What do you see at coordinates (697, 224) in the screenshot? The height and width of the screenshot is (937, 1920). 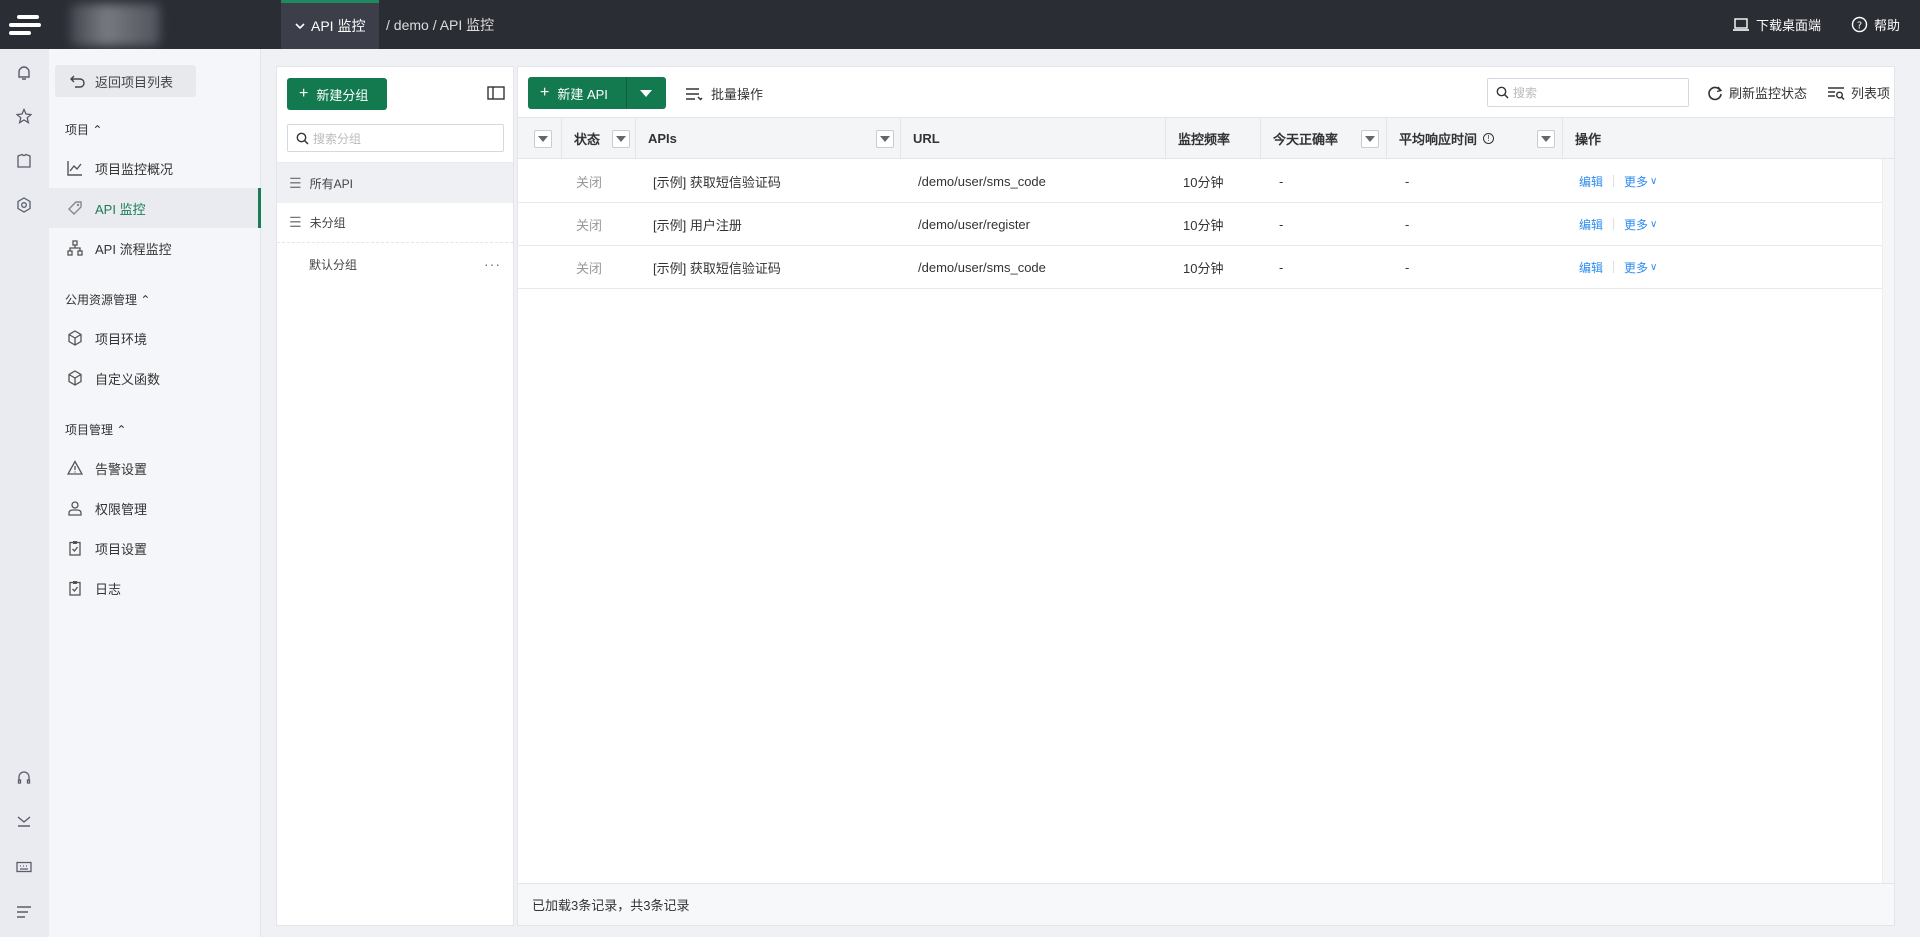 I see `cell-api: [示例] 用户注册` at bounding box center [697, 224].